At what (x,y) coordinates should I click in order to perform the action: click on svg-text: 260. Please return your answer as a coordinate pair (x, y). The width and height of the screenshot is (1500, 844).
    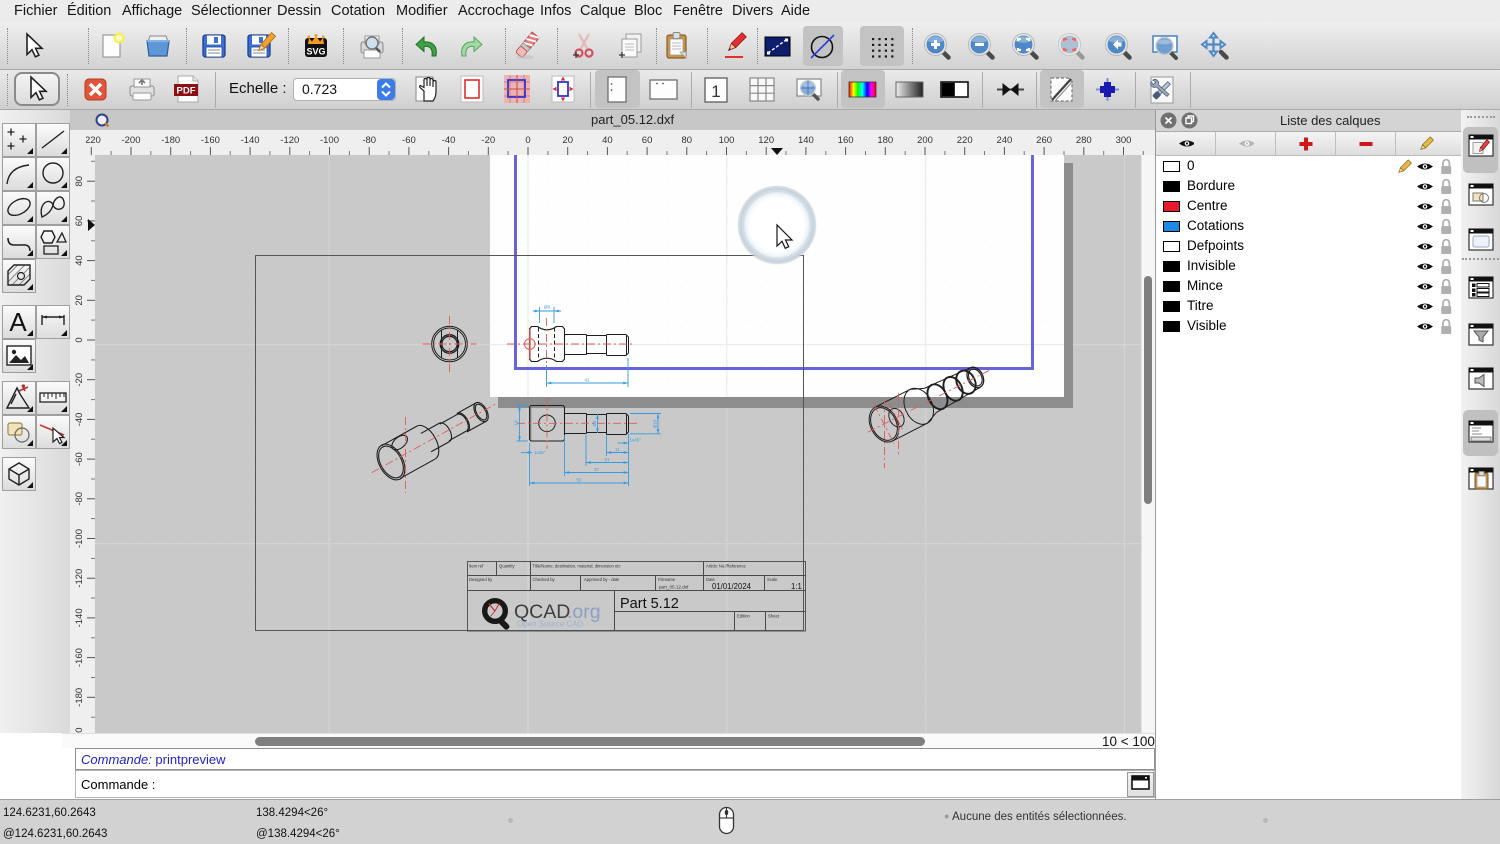
    Looking at the image, I should click on (1044, 140).